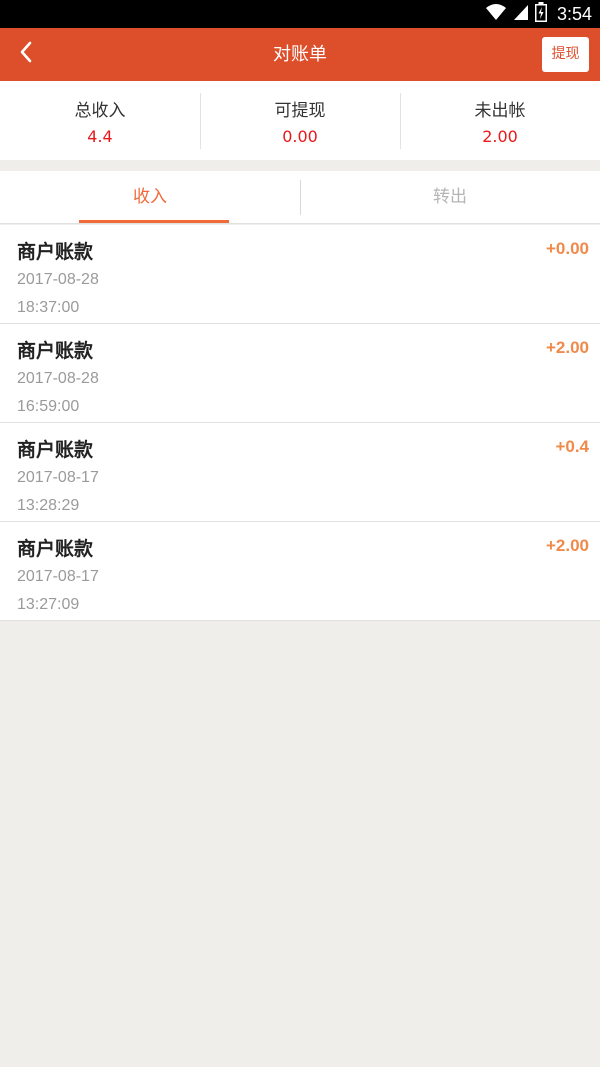 Image resolution: width=600 pixels, height=1067 pixels. I want to click on summary-unsettled: 未出帐 2.00, so click(500, 120).